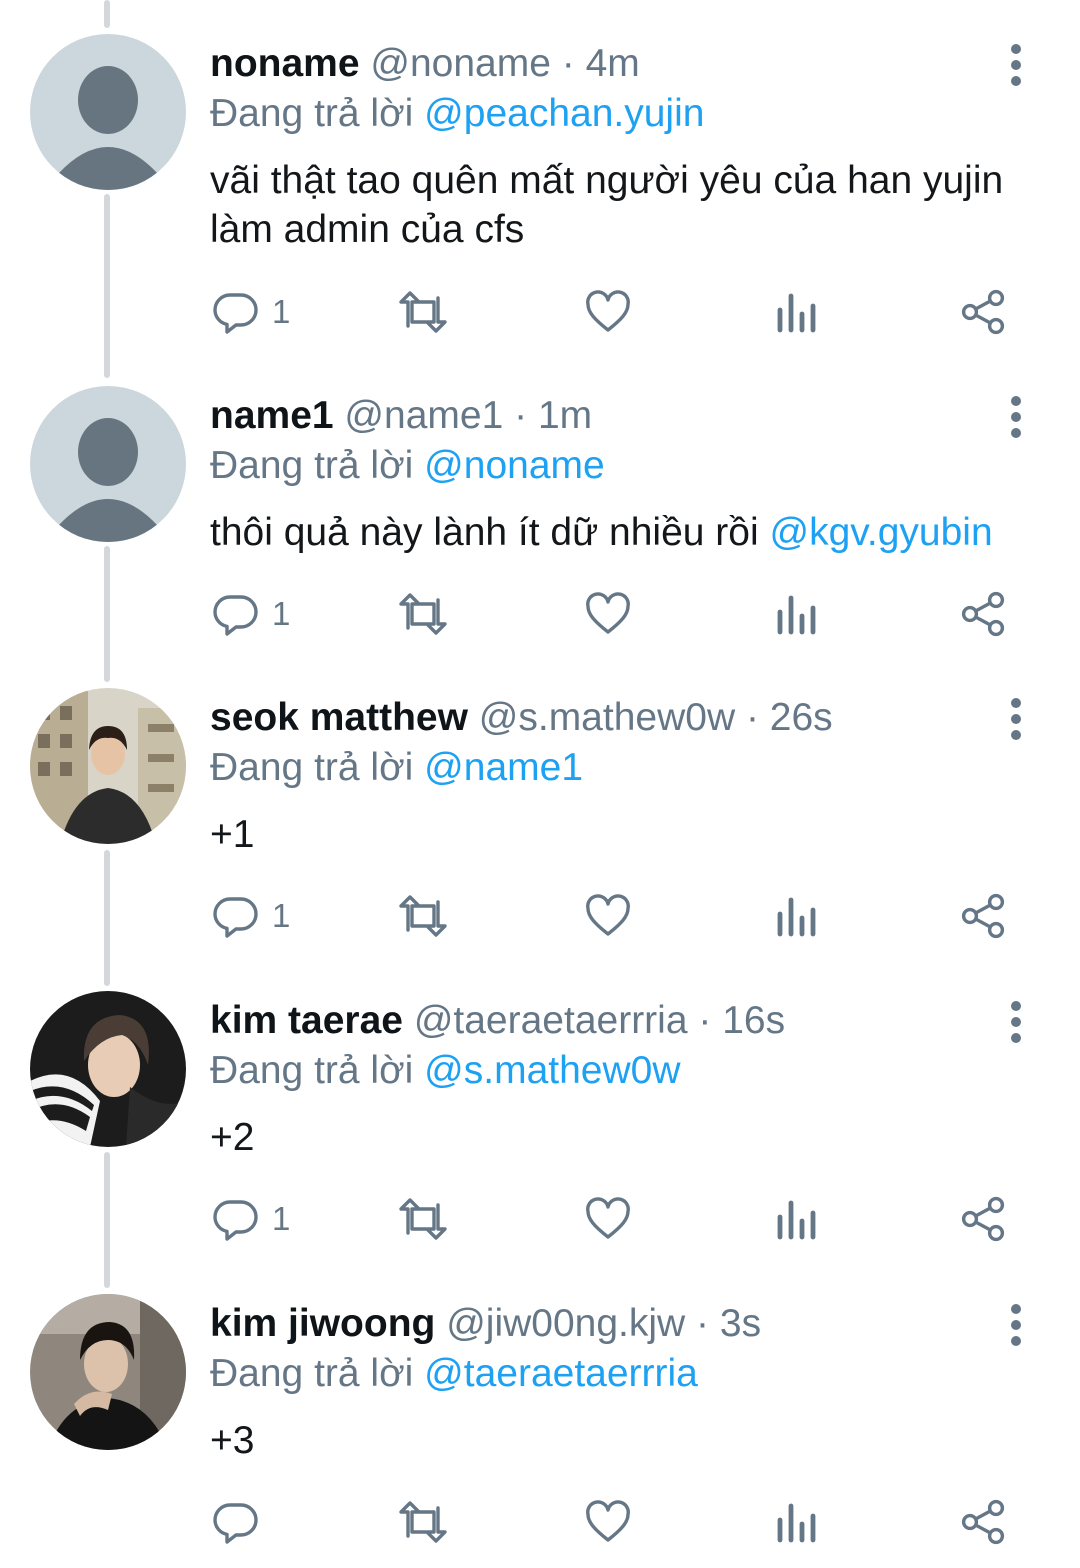 The image size is (1080, 1568). What do you see at coordinates (514, 465) in the screenshot?
I see `replying-to-link: @noname` at bounding box center [514, 465].